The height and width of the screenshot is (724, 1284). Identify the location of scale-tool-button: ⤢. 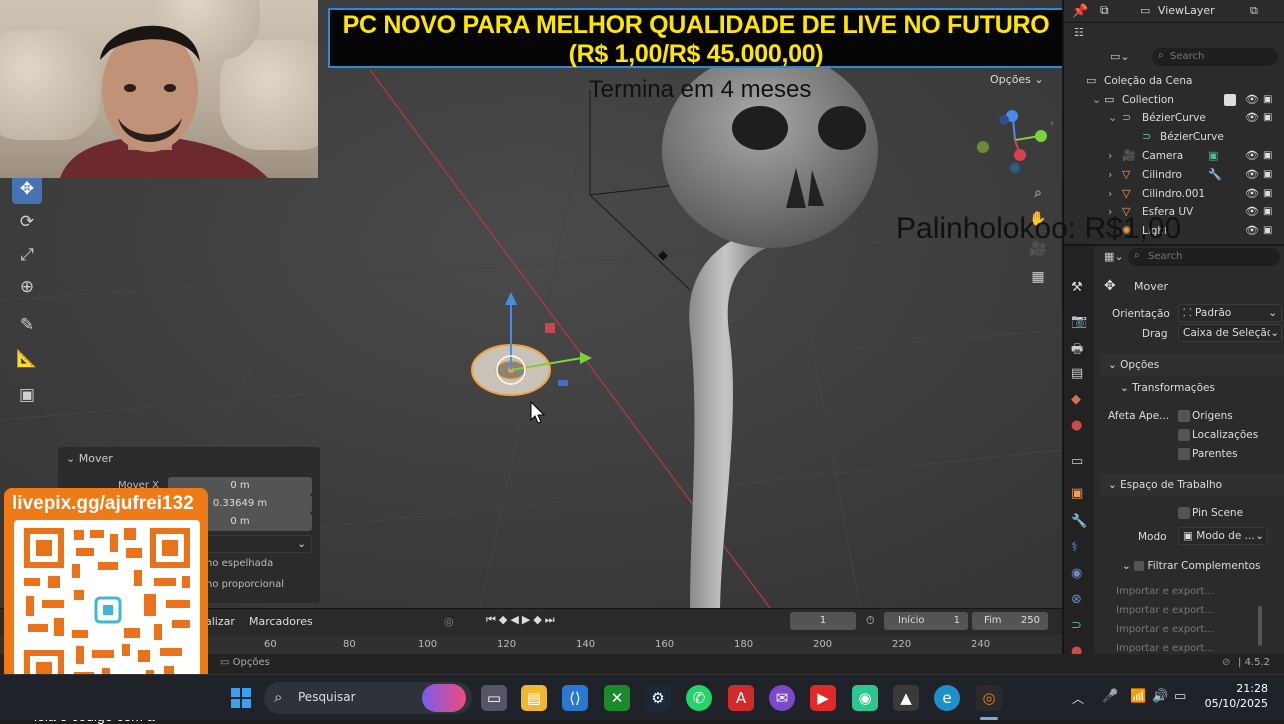
(27, 255).